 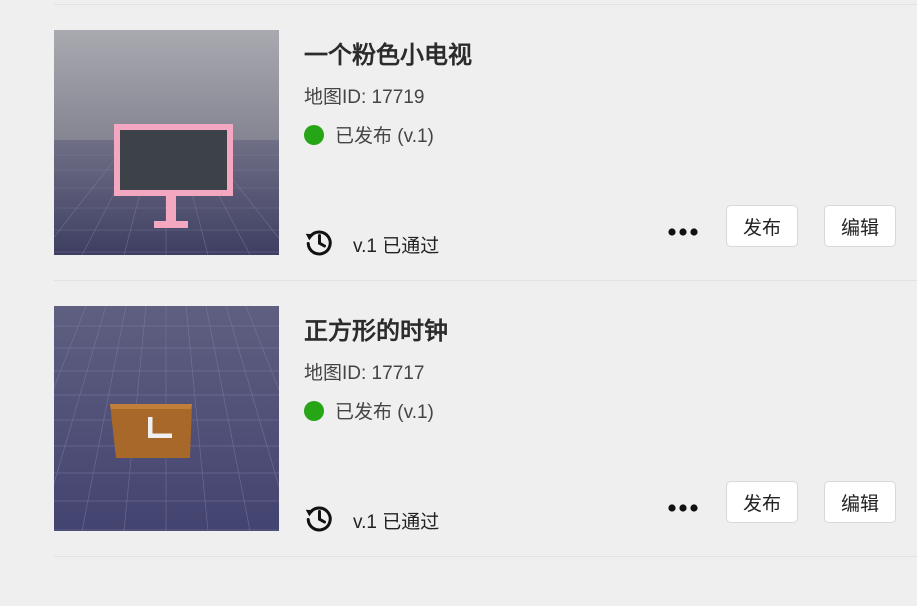 I want to click on divider-bottom, so click(x=485, y=556).